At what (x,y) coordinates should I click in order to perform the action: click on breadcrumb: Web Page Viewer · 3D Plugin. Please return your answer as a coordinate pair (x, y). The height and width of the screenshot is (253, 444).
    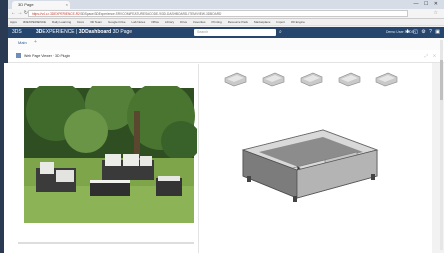
    Looking at the image, I should click on (47, 56).